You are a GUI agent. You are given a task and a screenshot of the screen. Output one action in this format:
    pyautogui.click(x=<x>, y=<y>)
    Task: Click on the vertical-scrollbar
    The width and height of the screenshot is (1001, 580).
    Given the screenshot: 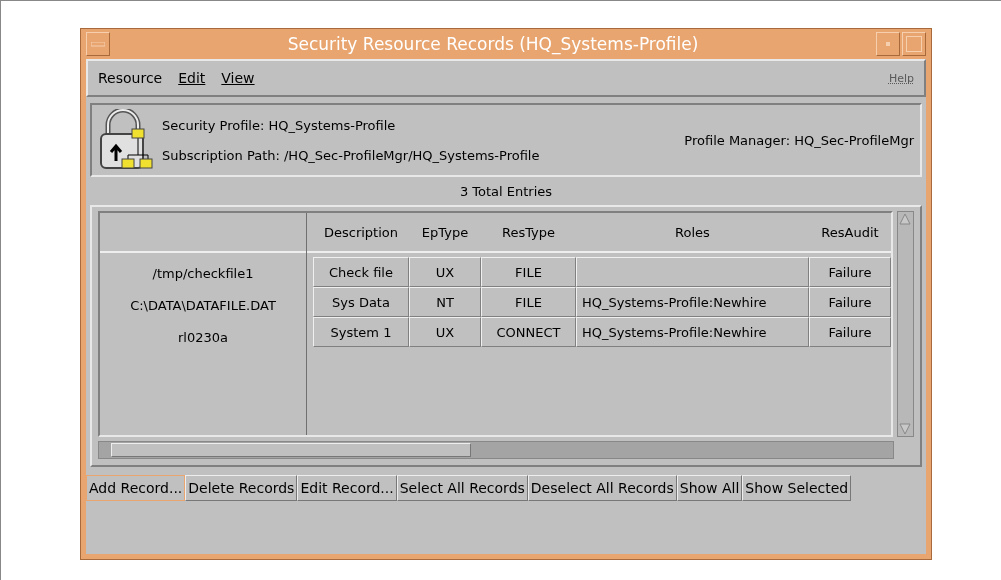 What is the action you would take?
    pyautogui.click(x=905, y=324)
    